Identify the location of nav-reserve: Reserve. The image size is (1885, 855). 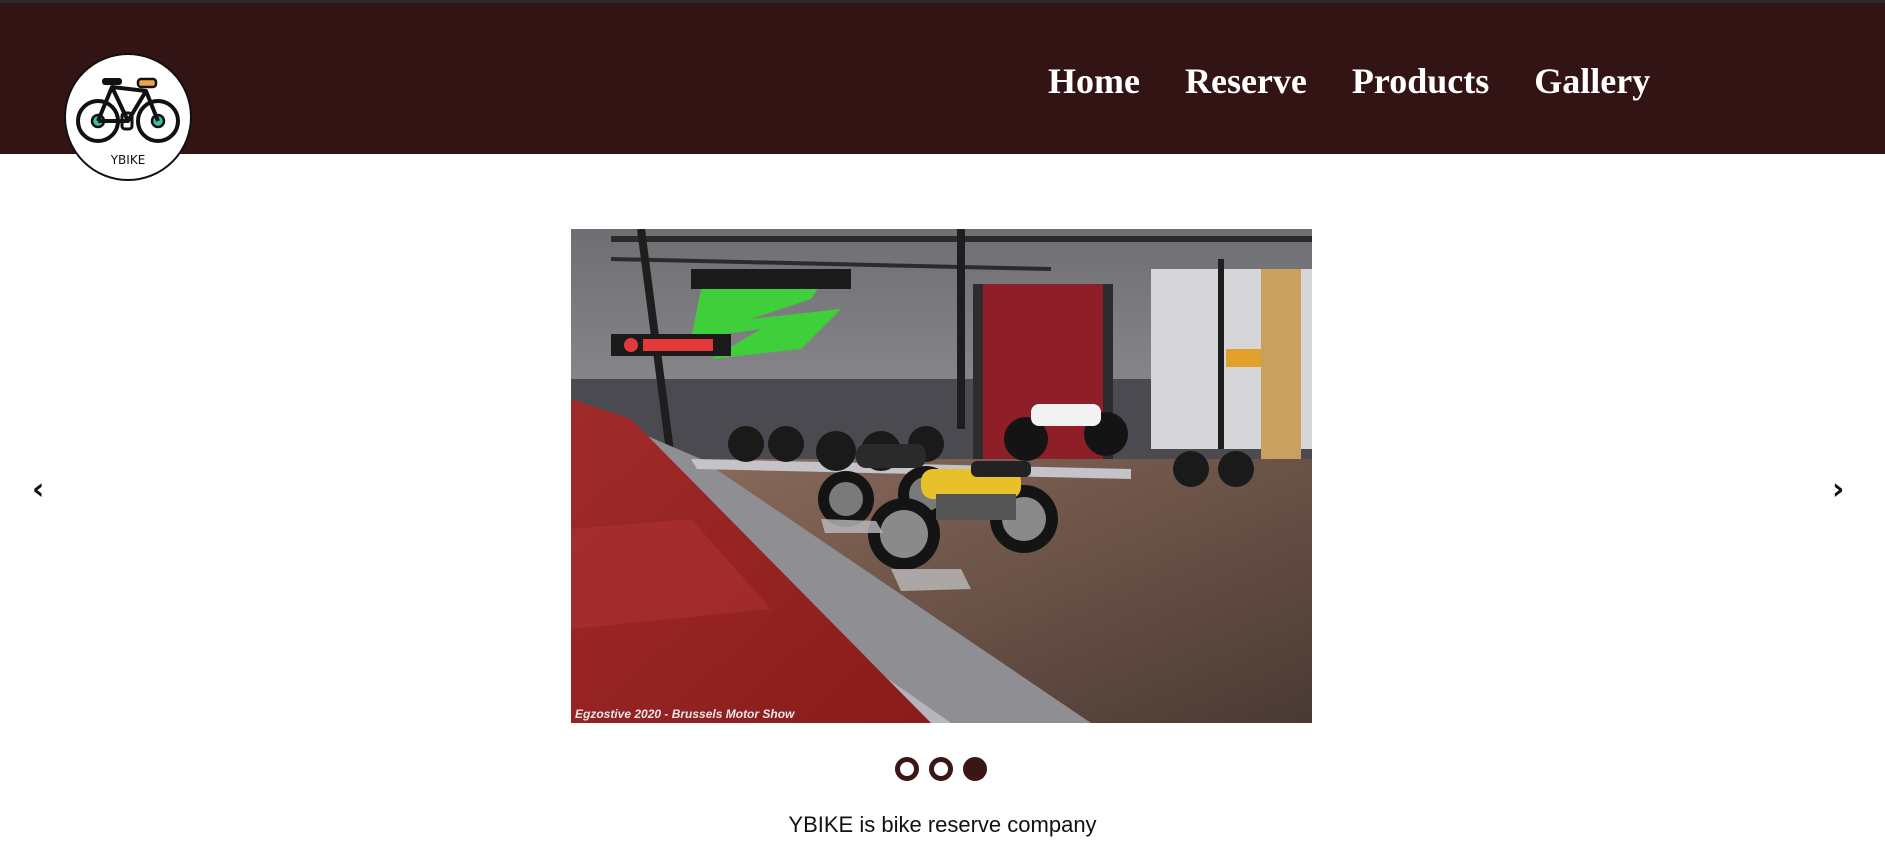
(1246, 81).